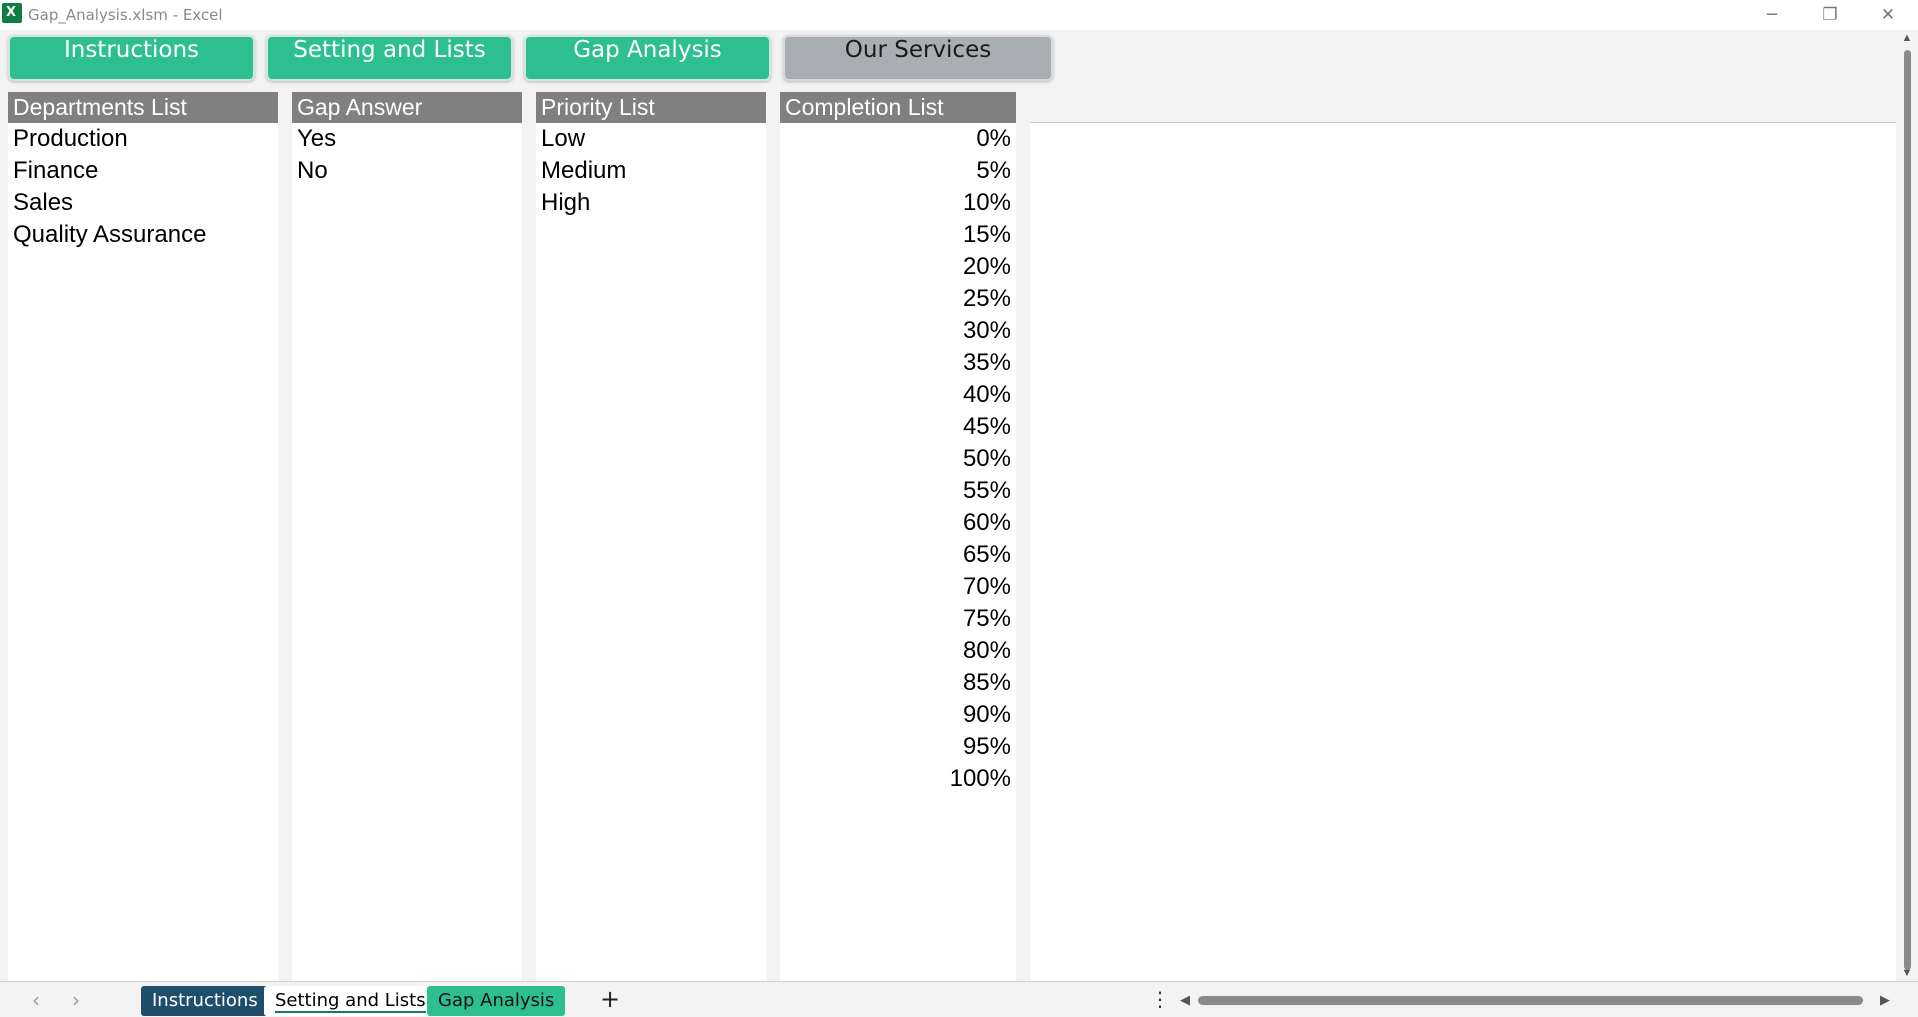 The height and width of the screenshot is (1017, 1918). I want to click on completion-cell: 50%, so click(898, 459).